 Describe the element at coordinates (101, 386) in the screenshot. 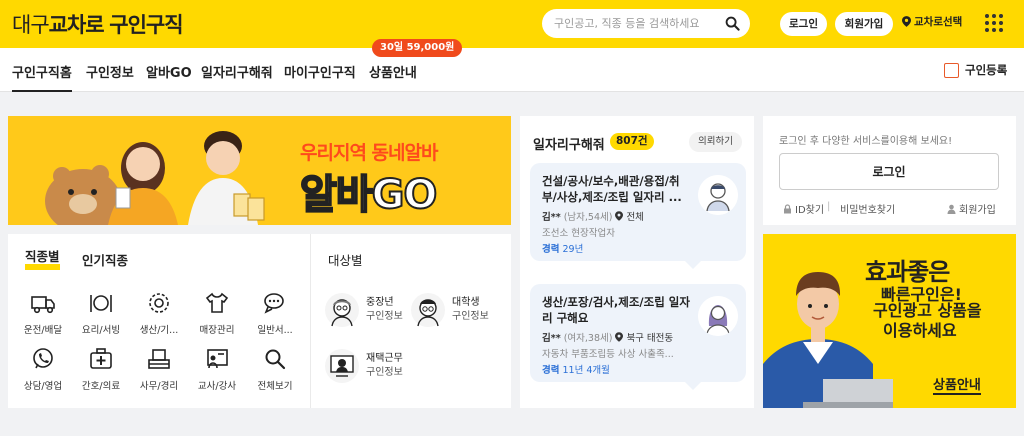

I see `category-label: 간호/의료` at that location.